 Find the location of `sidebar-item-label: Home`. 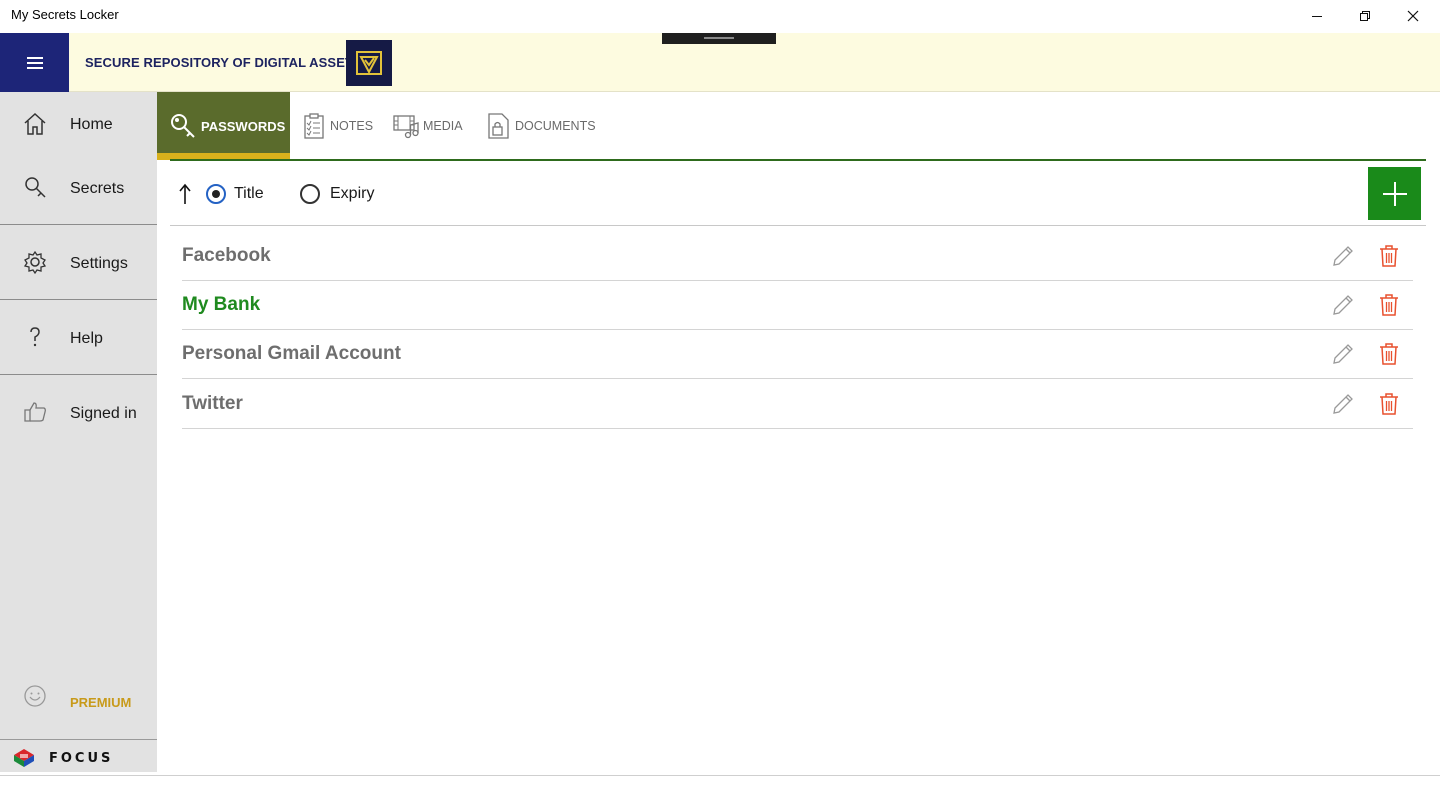

sidebar-item-label: Home is located at coordinates (91, 124).